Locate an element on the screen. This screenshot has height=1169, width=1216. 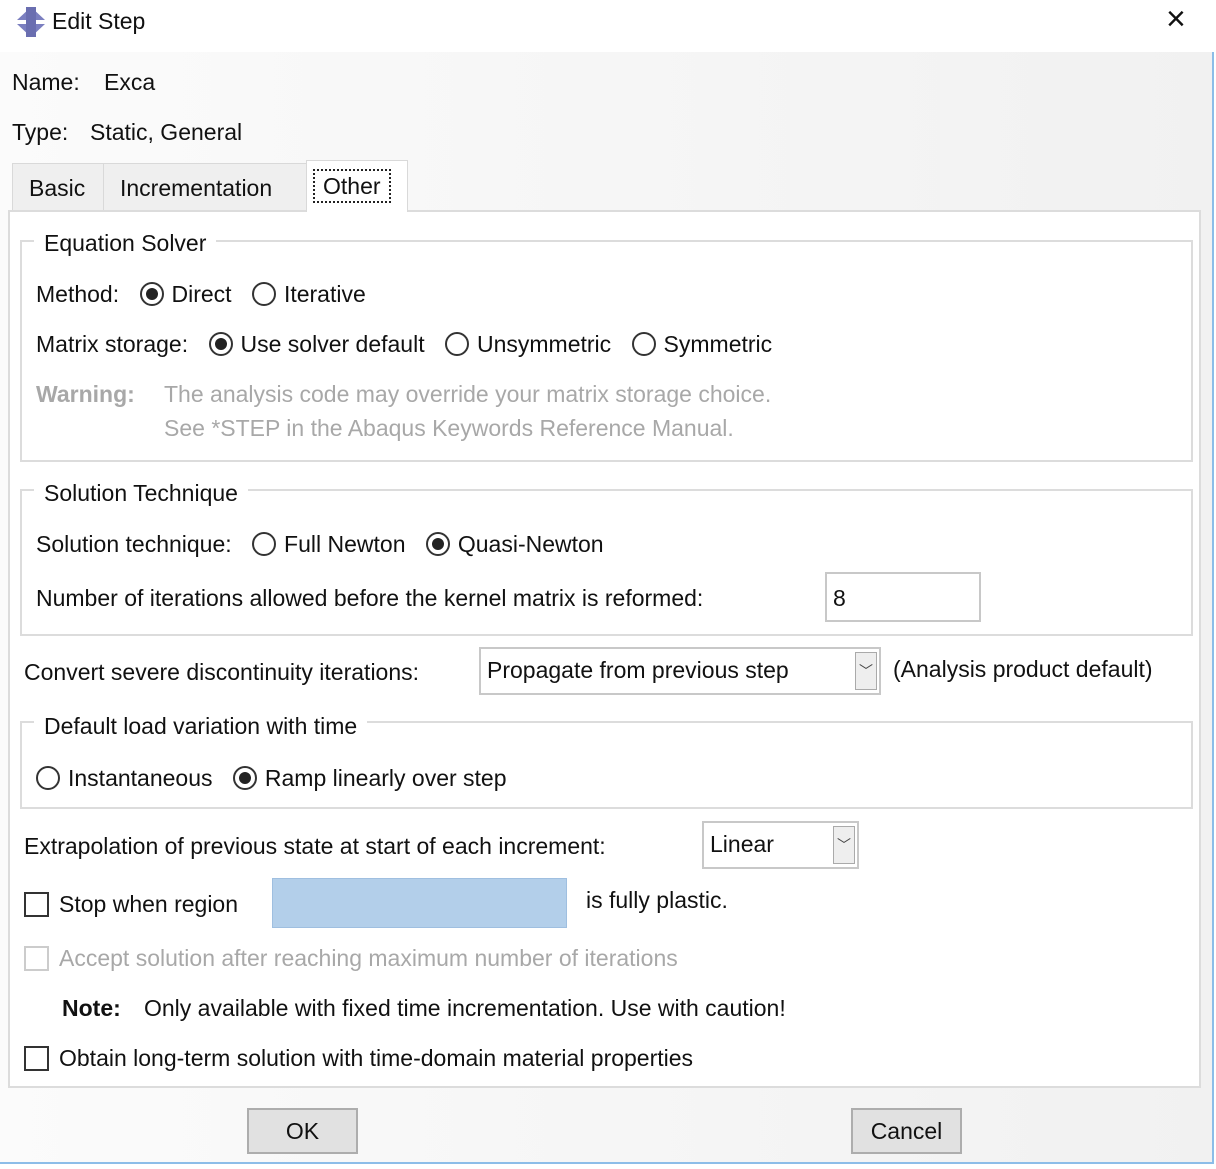
name-value: Exca is located at coordinates (130, 82).